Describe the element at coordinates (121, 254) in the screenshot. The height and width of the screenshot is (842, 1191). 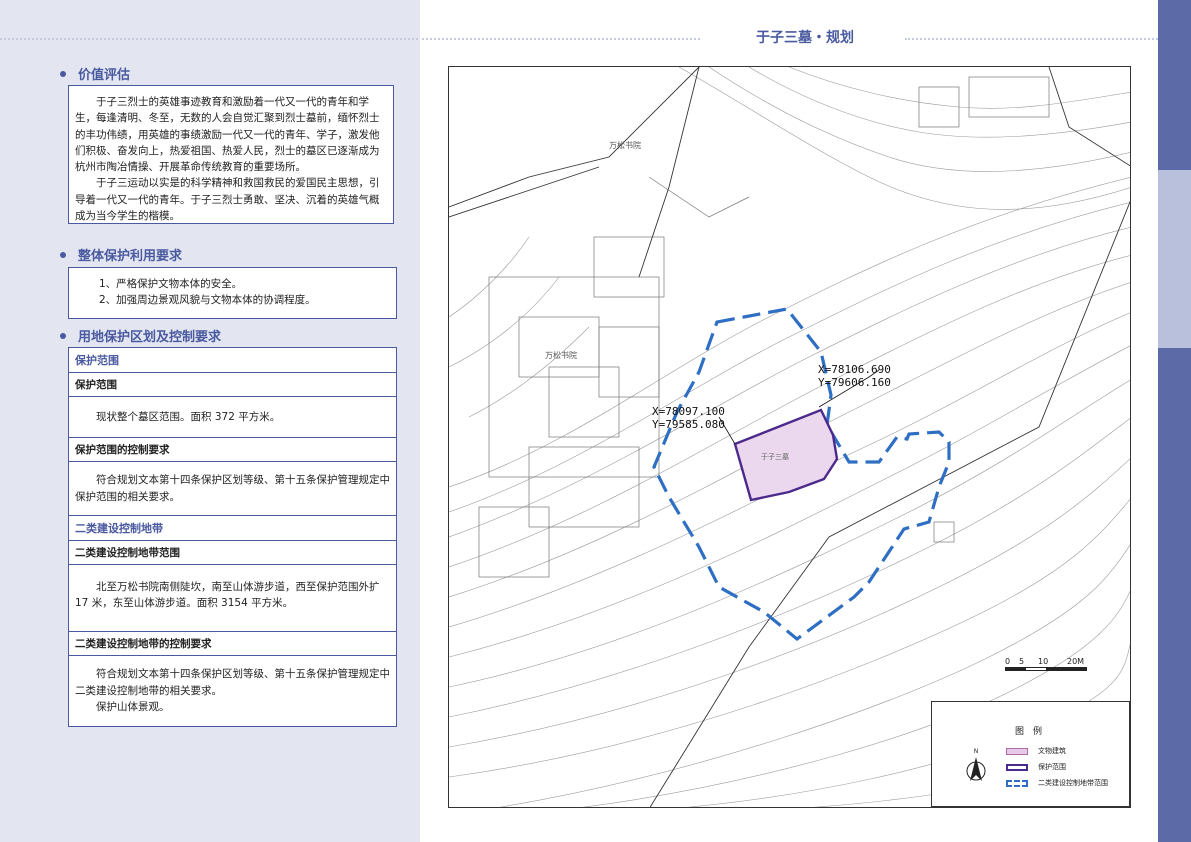
I see `section-overall-heading: 整体保护利用要求` at that location.